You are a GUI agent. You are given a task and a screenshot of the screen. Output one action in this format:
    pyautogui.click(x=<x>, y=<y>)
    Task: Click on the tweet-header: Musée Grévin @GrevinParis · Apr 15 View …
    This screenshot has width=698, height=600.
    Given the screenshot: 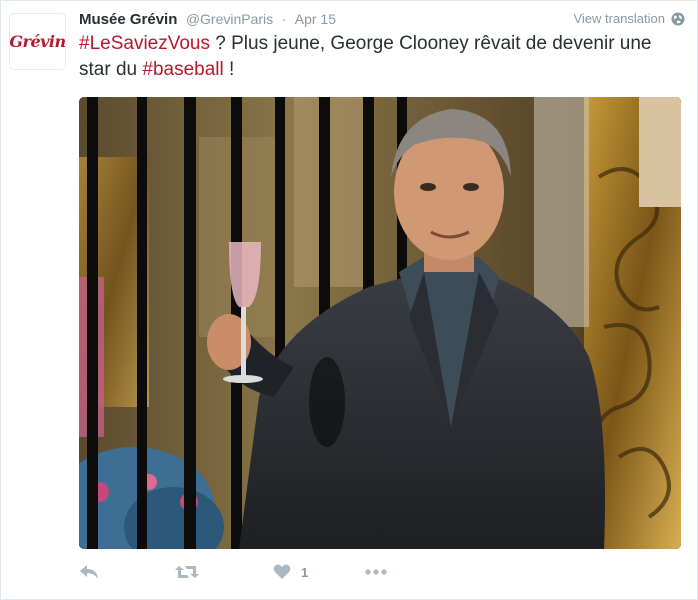 What is the action you would take?
    pyautogui.click(x=382, y=21)
    